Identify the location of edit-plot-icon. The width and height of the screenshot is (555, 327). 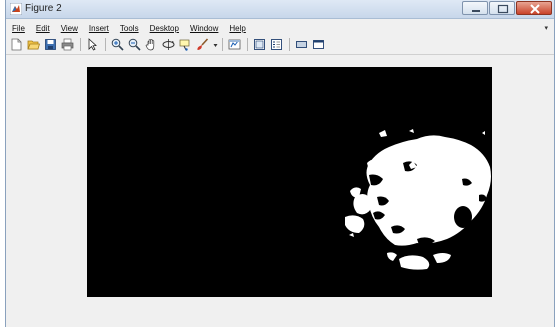
(92, 44).